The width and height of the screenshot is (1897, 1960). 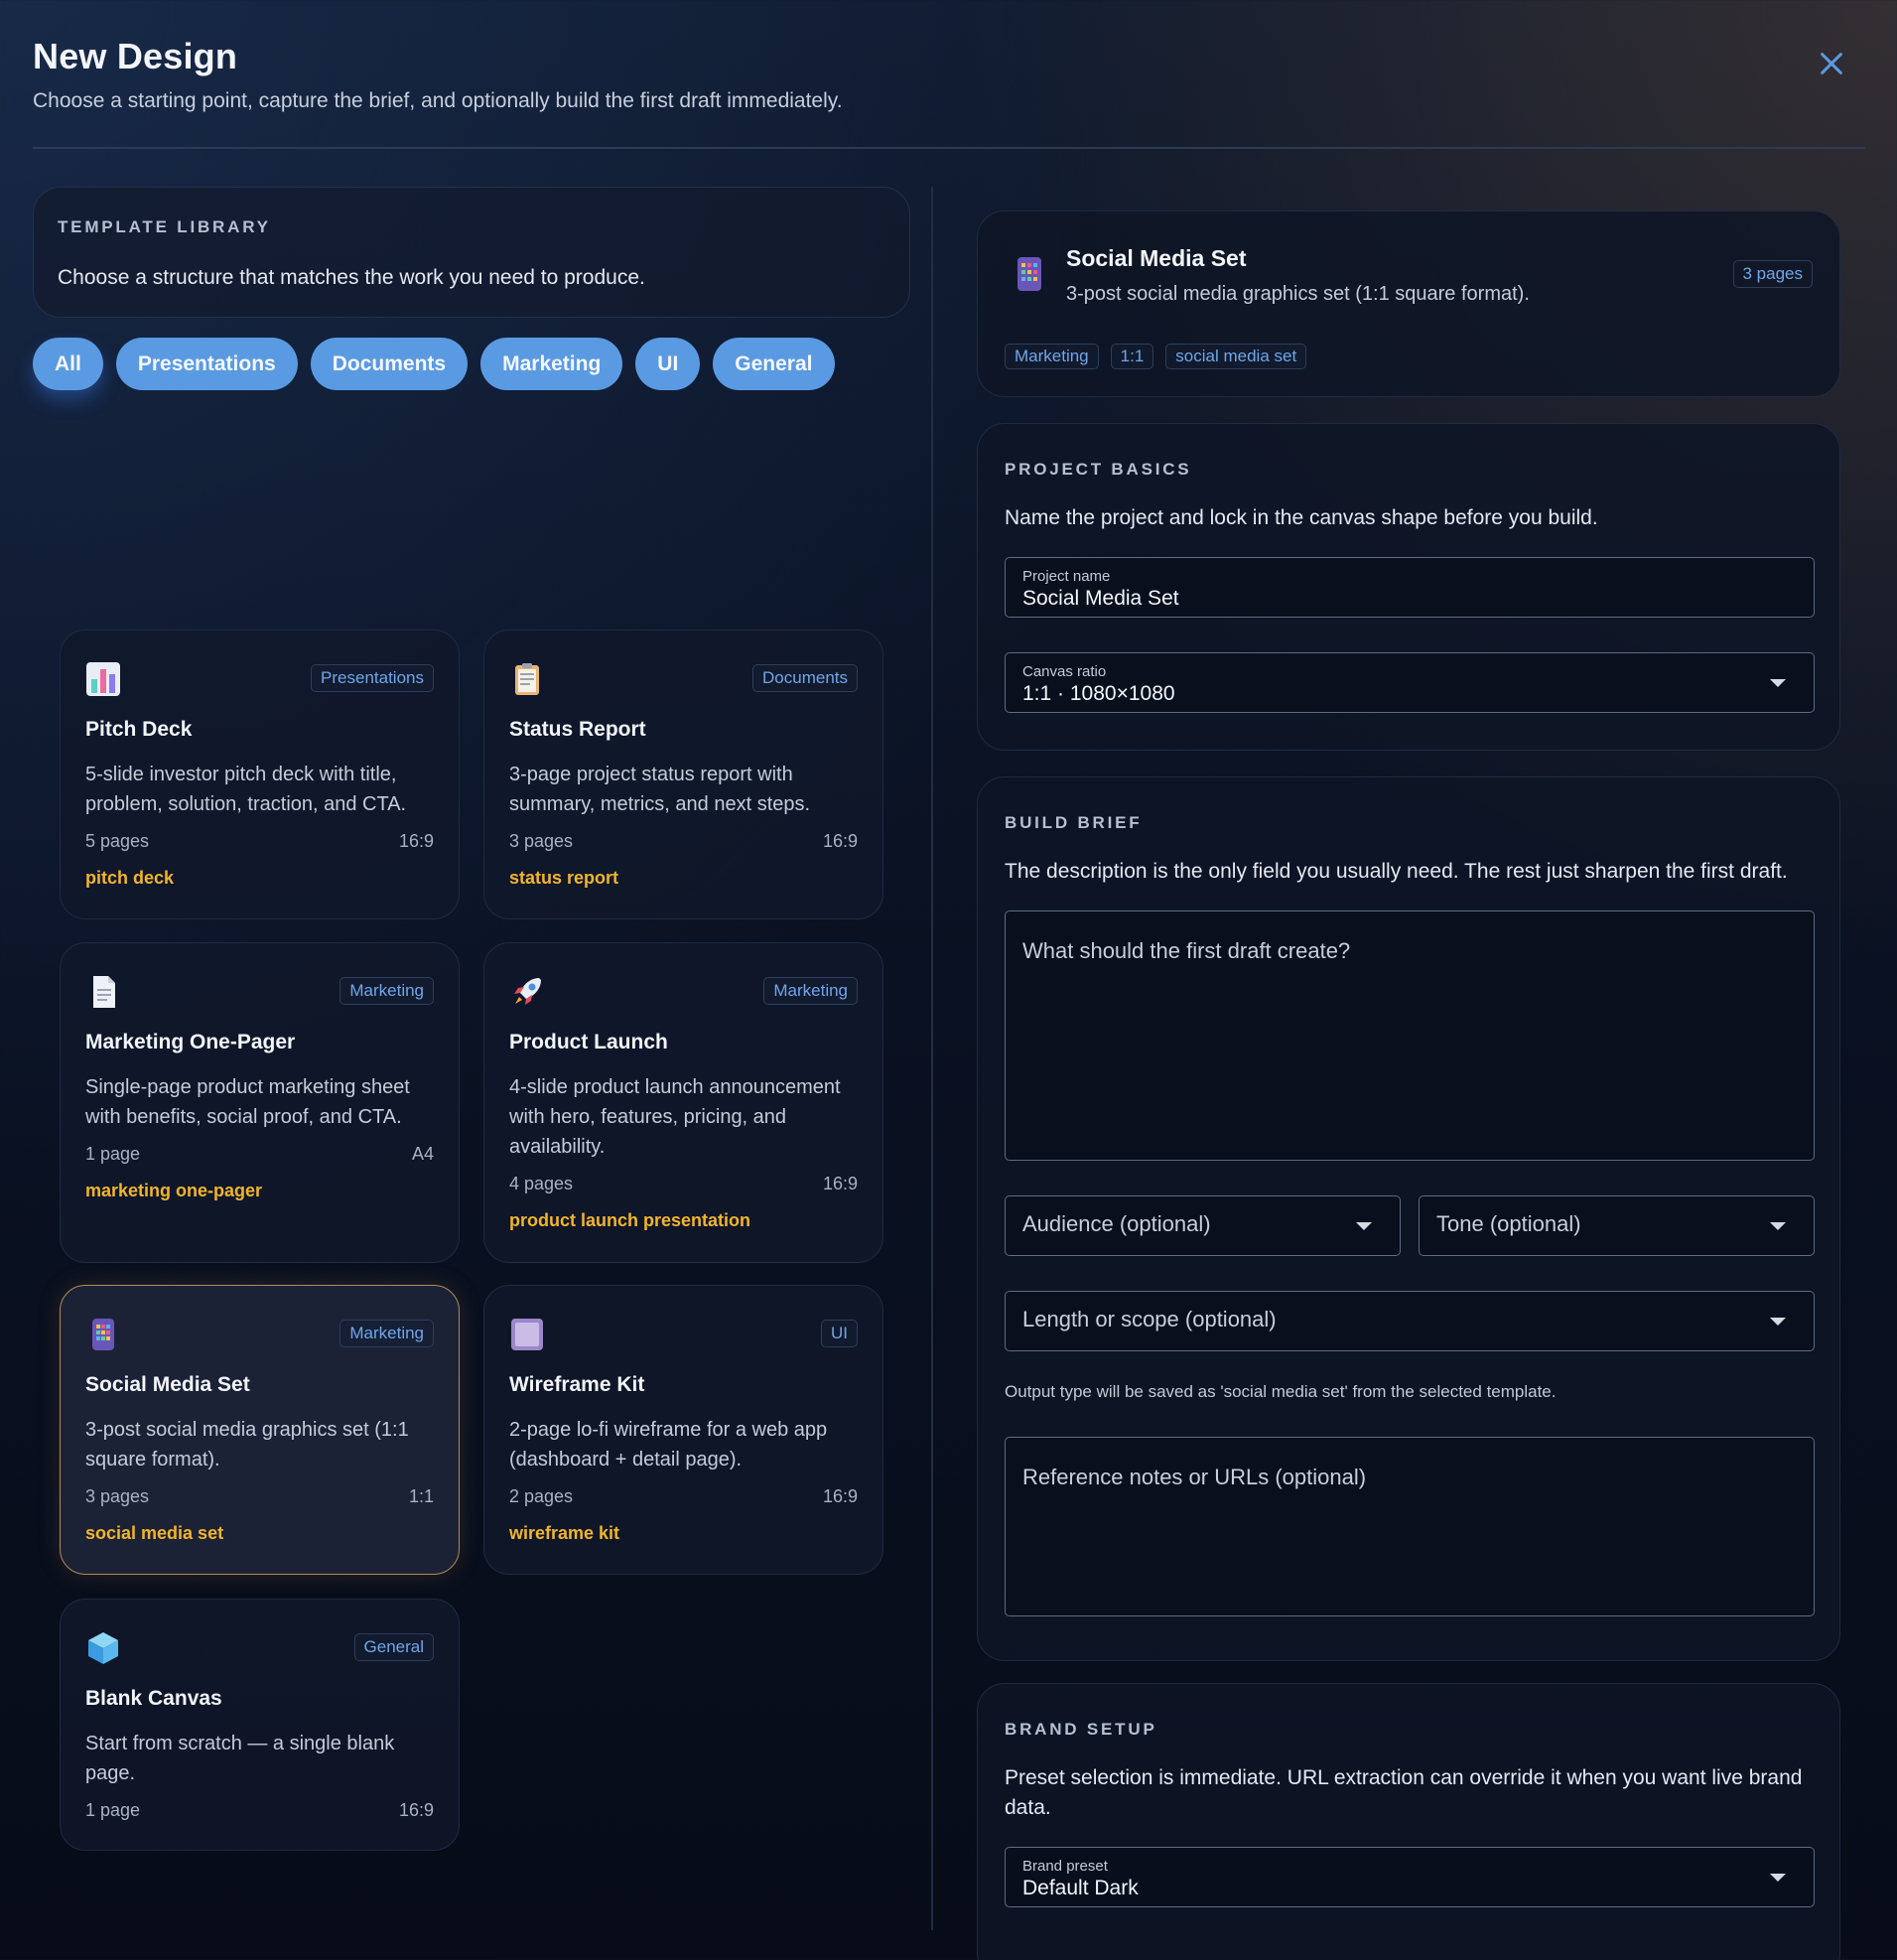 I want to click on section-label: BRAND SETUP, so click(x=1081, y=1729).